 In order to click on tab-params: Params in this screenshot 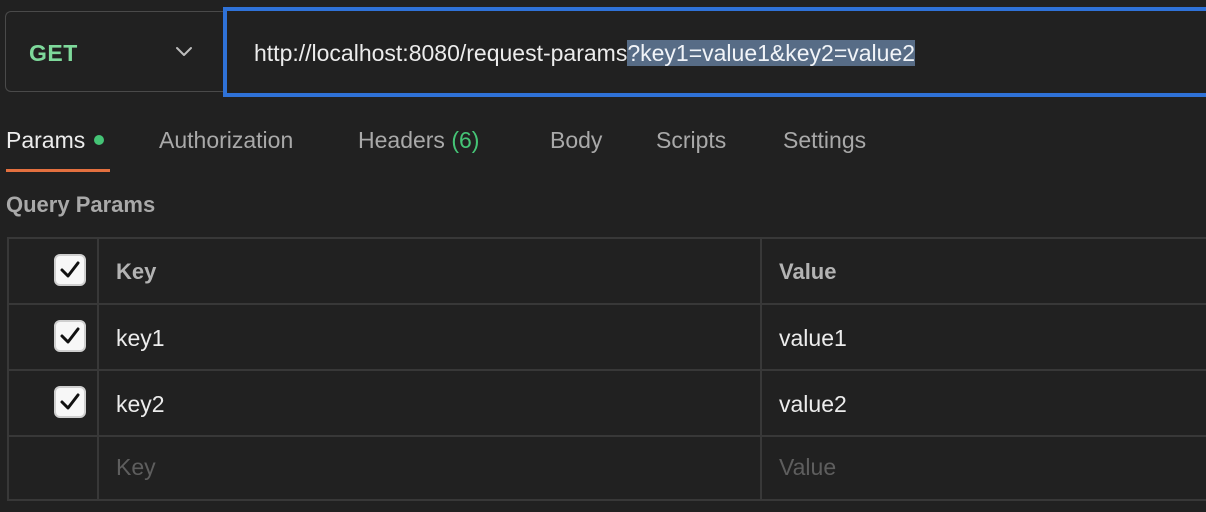, I will do `click(55, 140)`.